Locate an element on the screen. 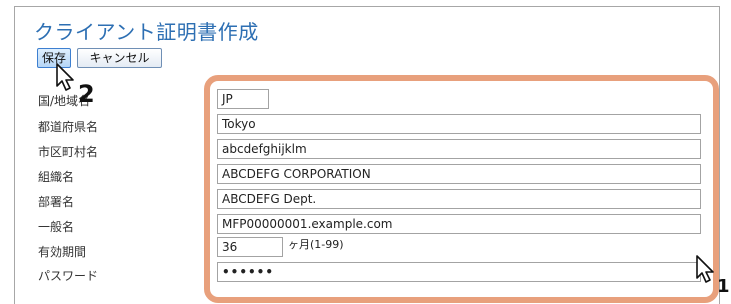 The image size is (731, 304). page-title: クライアント証明書作成 is located at coordinates (146, 32).